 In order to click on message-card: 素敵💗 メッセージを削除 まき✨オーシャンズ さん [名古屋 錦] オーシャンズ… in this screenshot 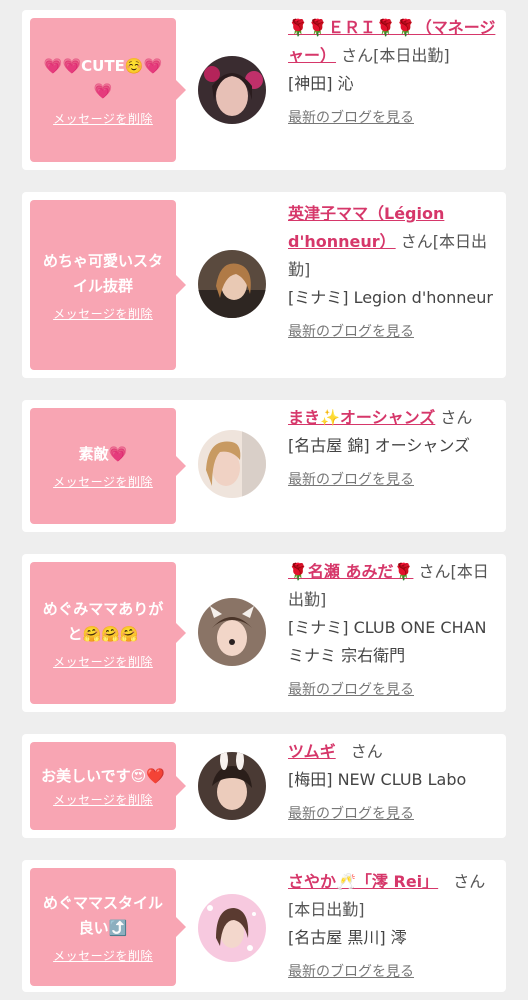, I will do `click(264, 466)`.